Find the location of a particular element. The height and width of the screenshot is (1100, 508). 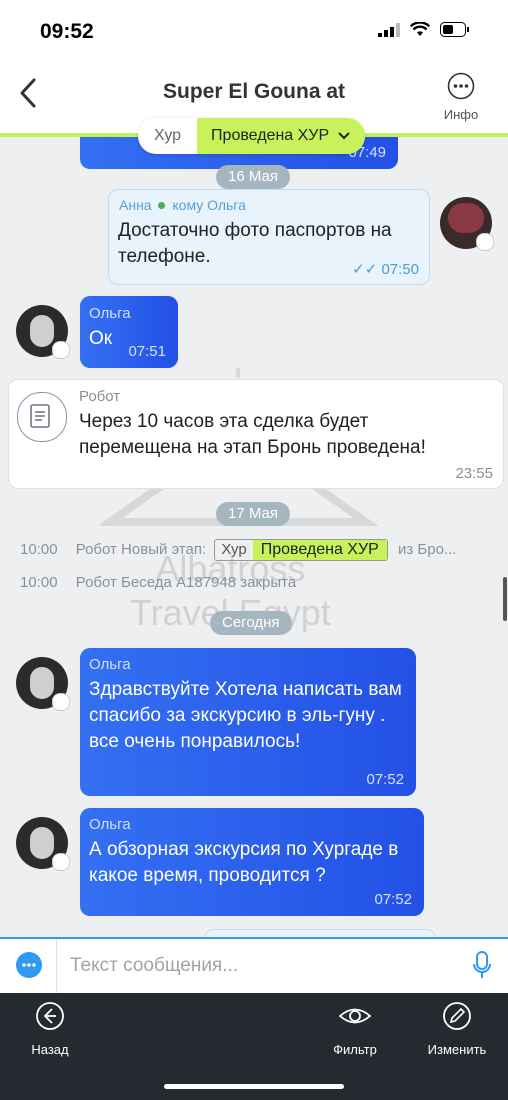

voice-button is located at coordinates (482, 968).